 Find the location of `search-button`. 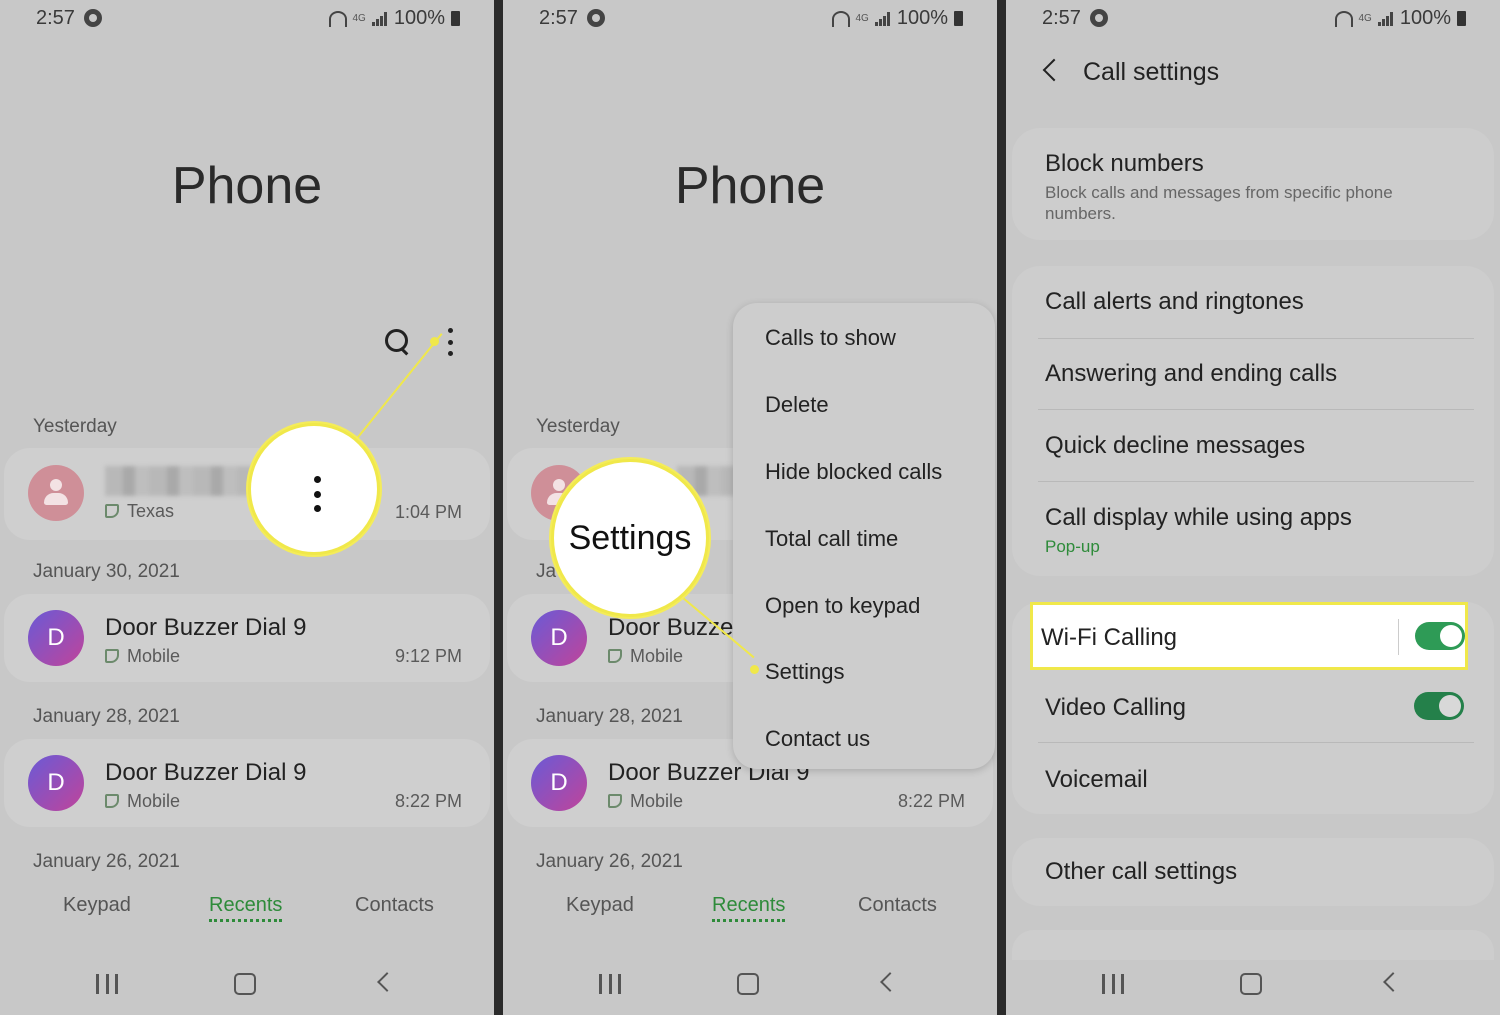

search-button is located at coordinates (398, 342).